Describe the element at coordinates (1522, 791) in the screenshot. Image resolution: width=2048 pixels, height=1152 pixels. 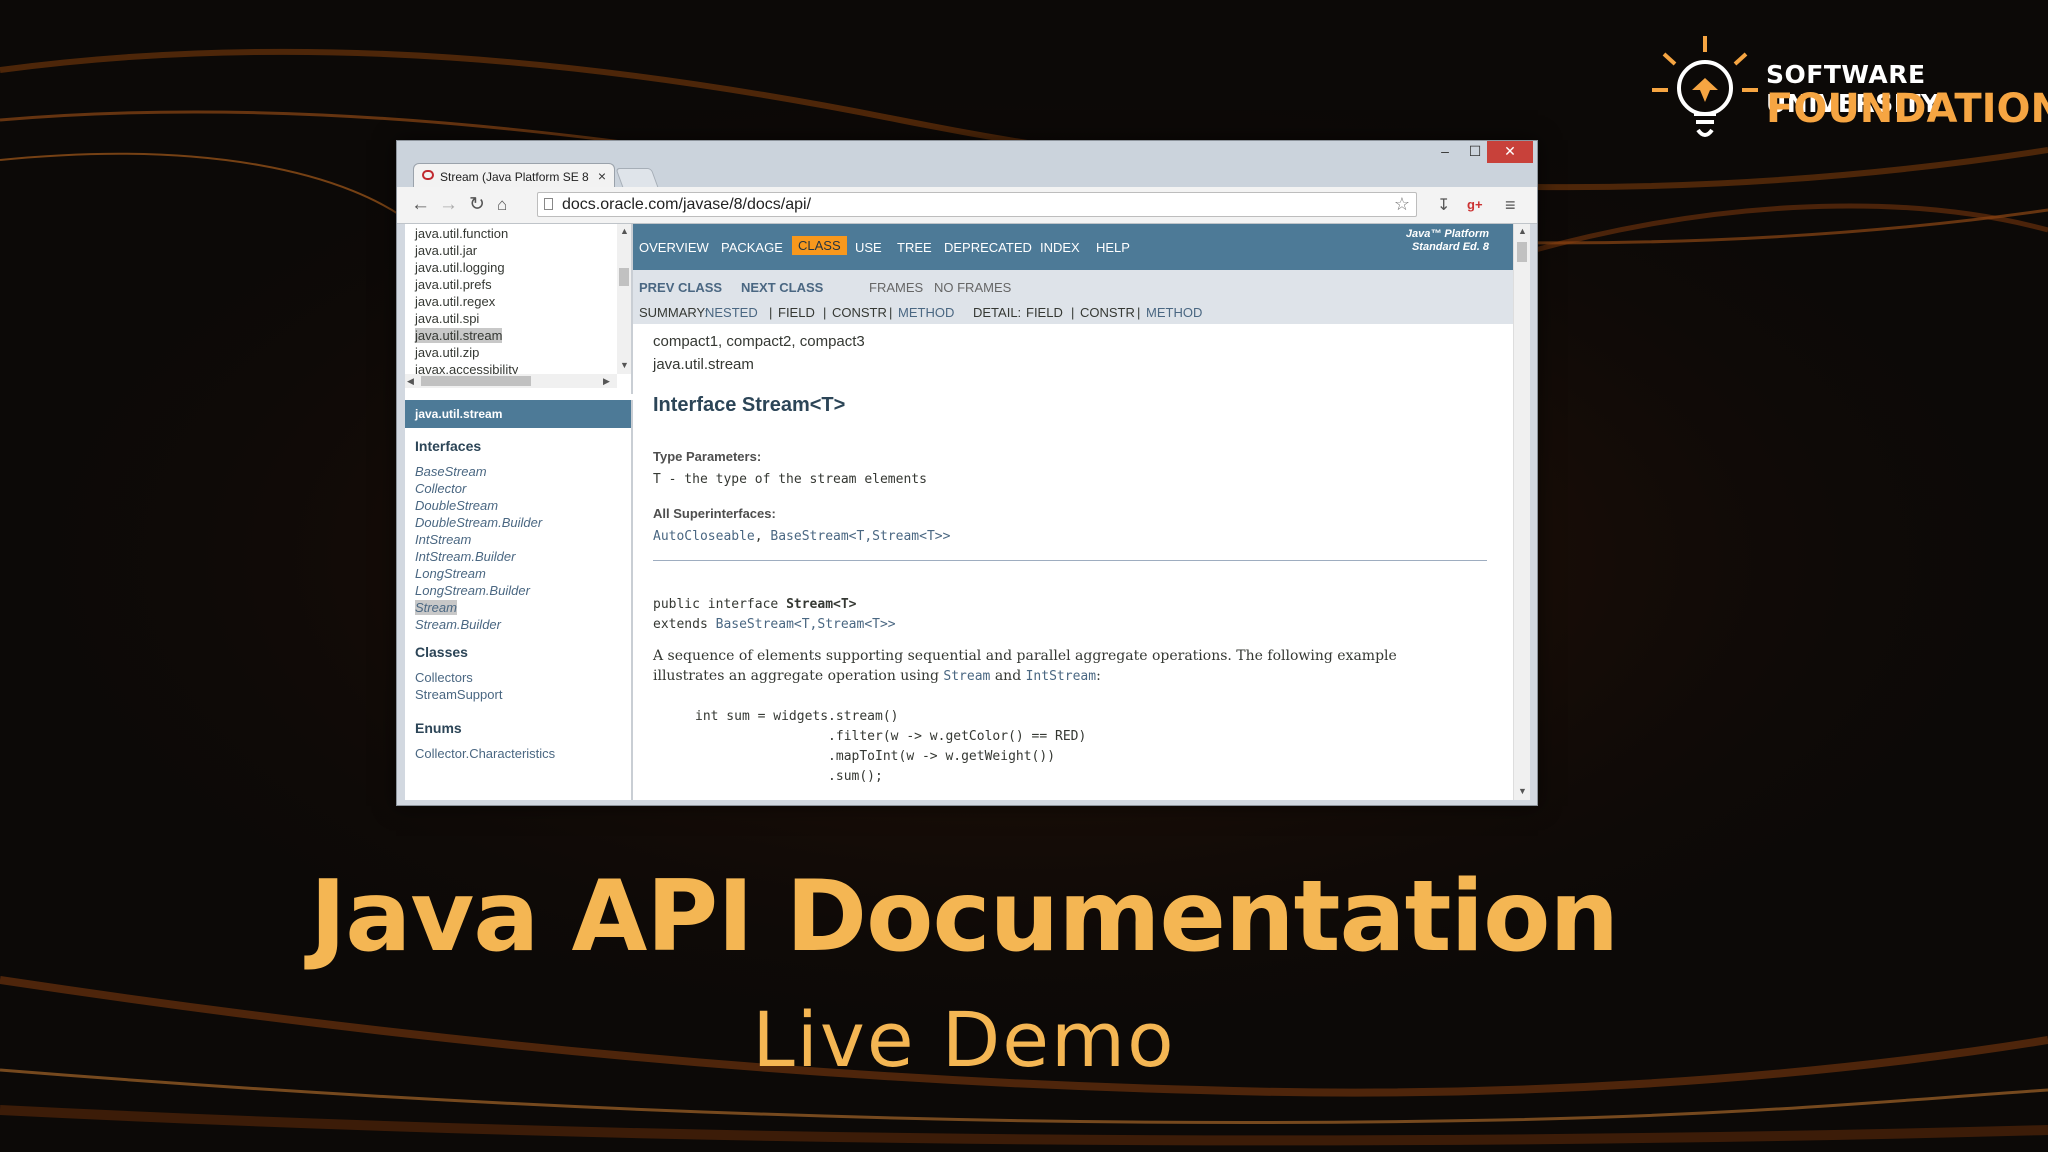
I see `scroll-down-icon: ▼` at that location.